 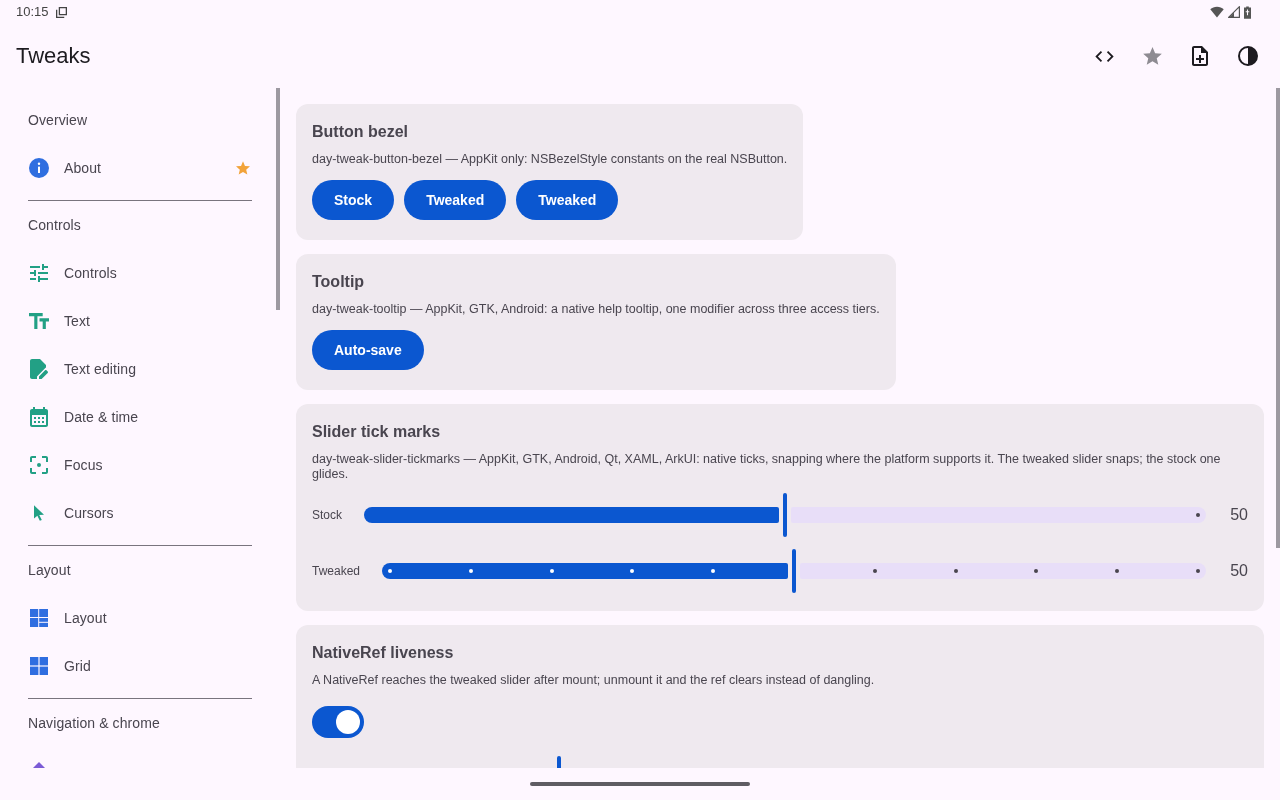 What do you see at coordinates (360, 132) in the screenshot?
I see `card-title: Button bezel` at bounding box center [360, 132].